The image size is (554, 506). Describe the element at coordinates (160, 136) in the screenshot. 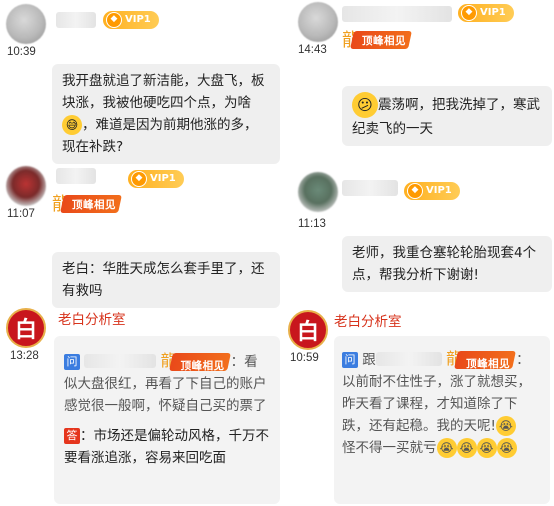

I see `message-text-continued: ，难道是因为前期他涨的多，现在补跌?` at that location.